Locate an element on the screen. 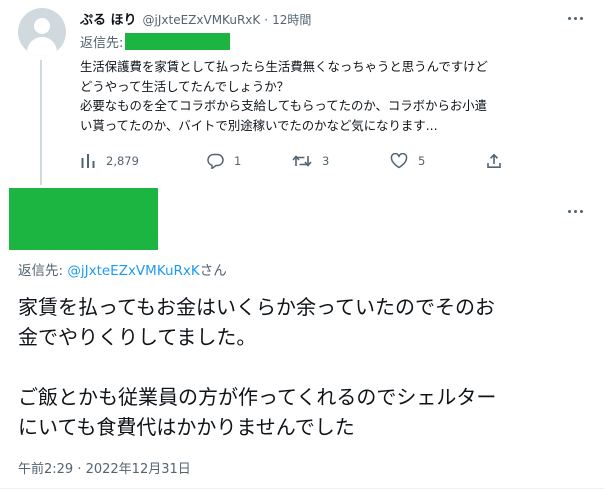 Image resolution: width=604 pixels, height=495 pixels. retweet-icon is located at coordinates (302, 161).